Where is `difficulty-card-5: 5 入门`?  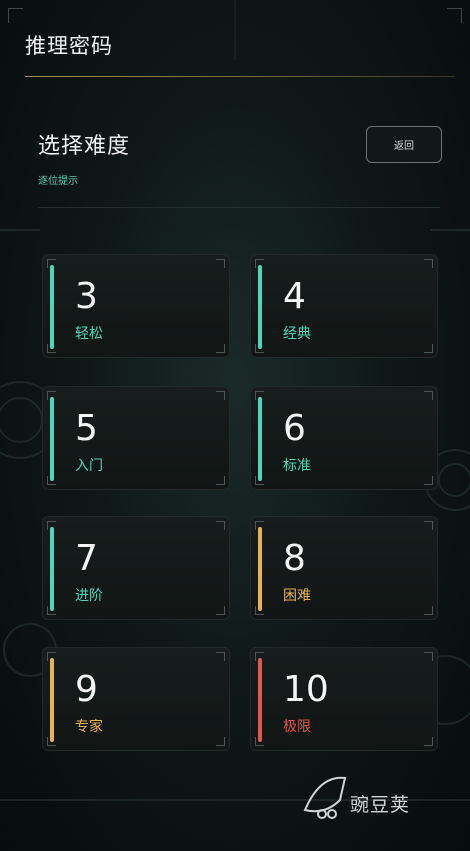
difficulty-card-5: 5 入门 is located at coordinates (136, 438).